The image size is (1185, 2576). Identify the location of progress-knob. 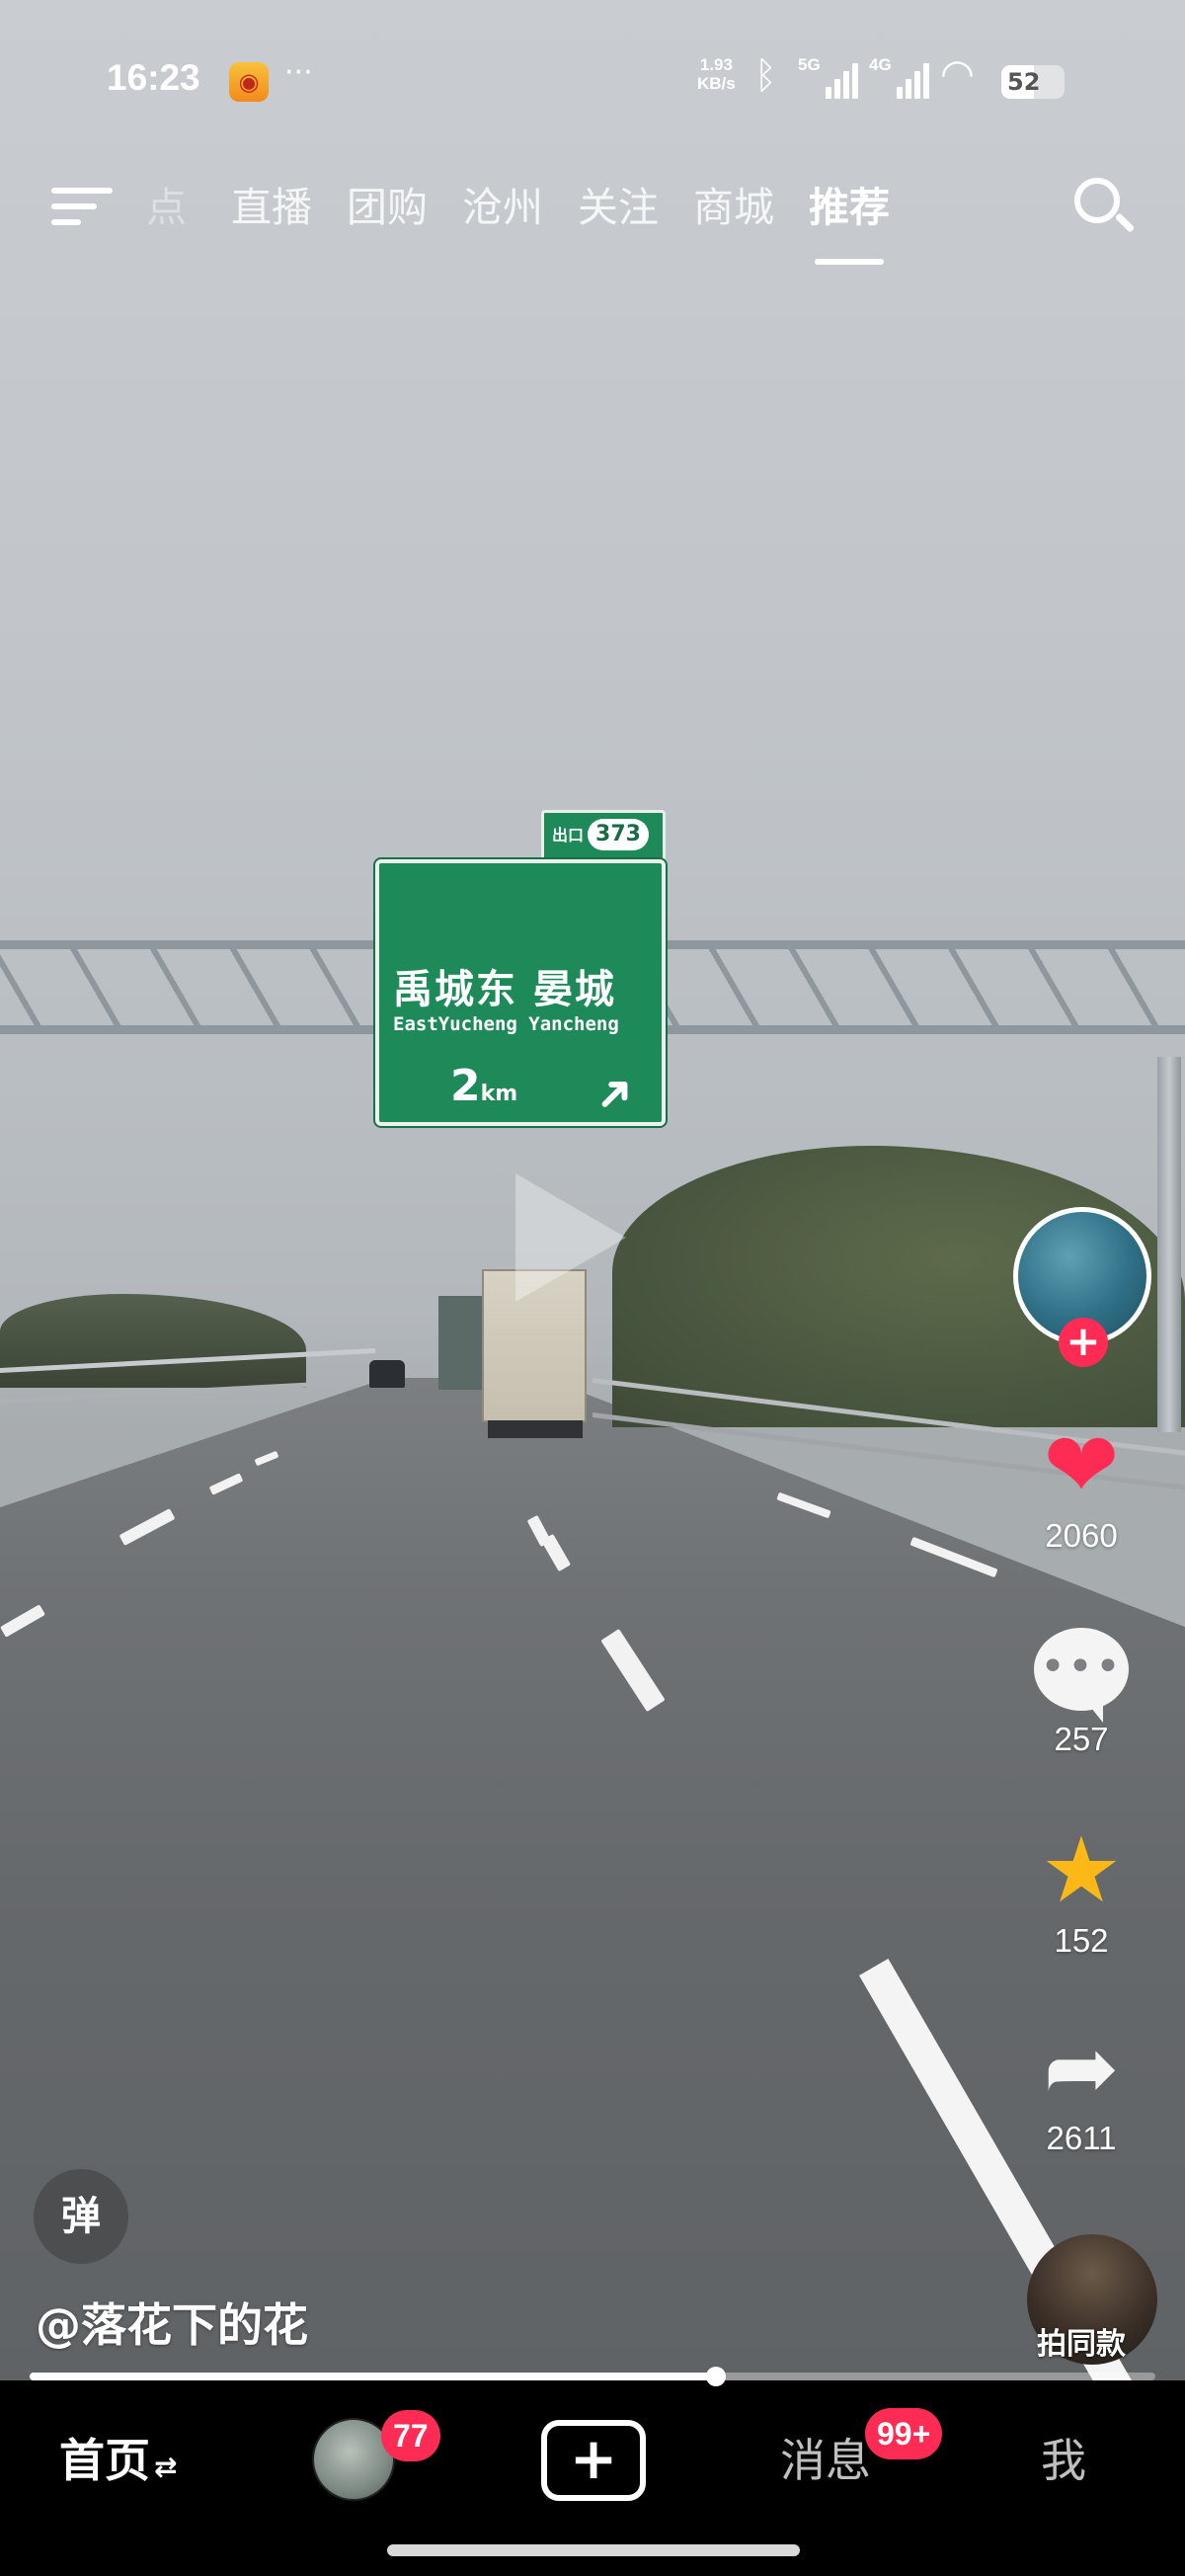
(717, 2376).